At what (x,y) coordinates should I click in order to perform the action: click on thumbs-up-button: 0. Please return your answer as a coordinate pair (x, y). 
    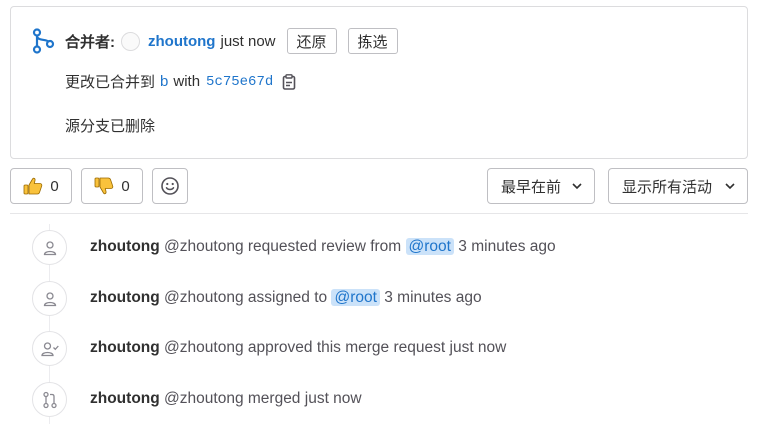
    Looking at the image, I should click on (41, 186).